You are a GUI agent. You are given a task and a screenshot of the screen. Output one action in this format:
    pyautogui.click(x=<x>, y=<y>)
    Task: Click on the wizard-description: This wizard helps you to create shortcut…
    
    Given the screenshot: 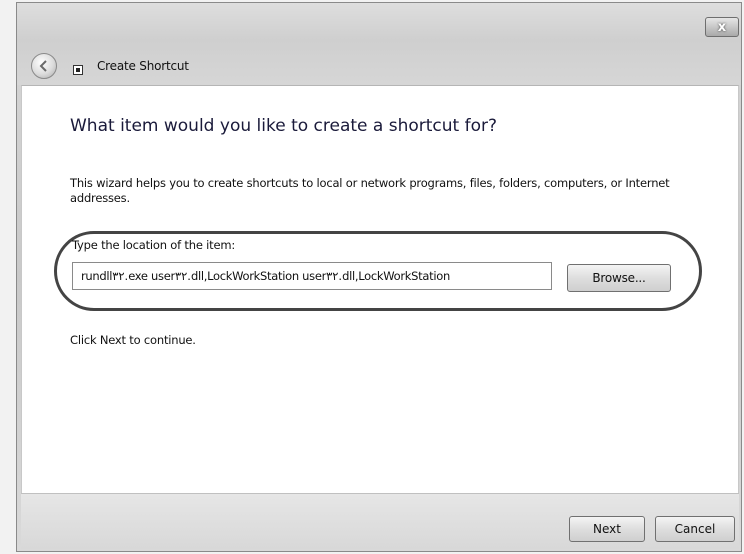 What is the action you would take?
    pyautogui.click(x=370, y=190)
    